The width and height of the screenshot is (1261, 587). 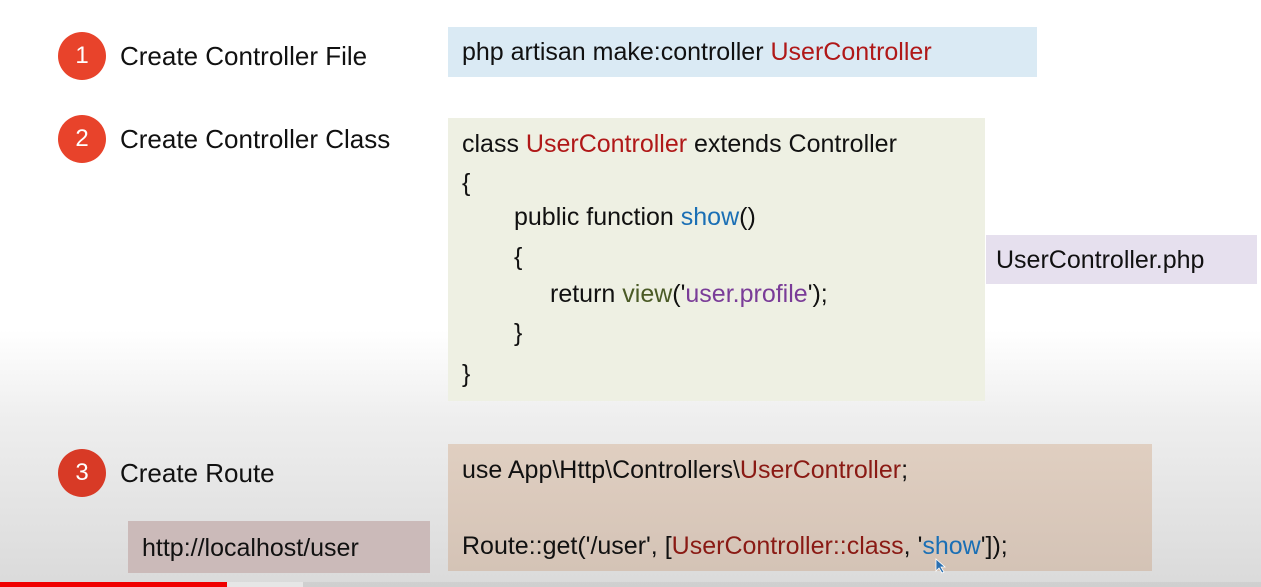 I want to click on filename-label: UserController.php, so click(x=1121, y=259).